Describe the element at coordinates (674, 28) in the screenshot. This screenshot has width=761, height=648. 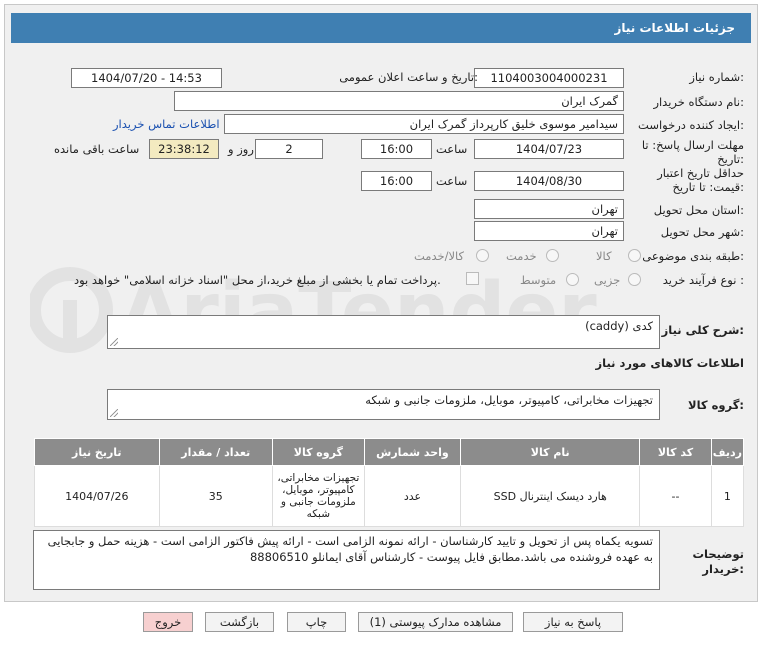
I see `page-title: جزئیات اطلاعات نیاز` at that location.